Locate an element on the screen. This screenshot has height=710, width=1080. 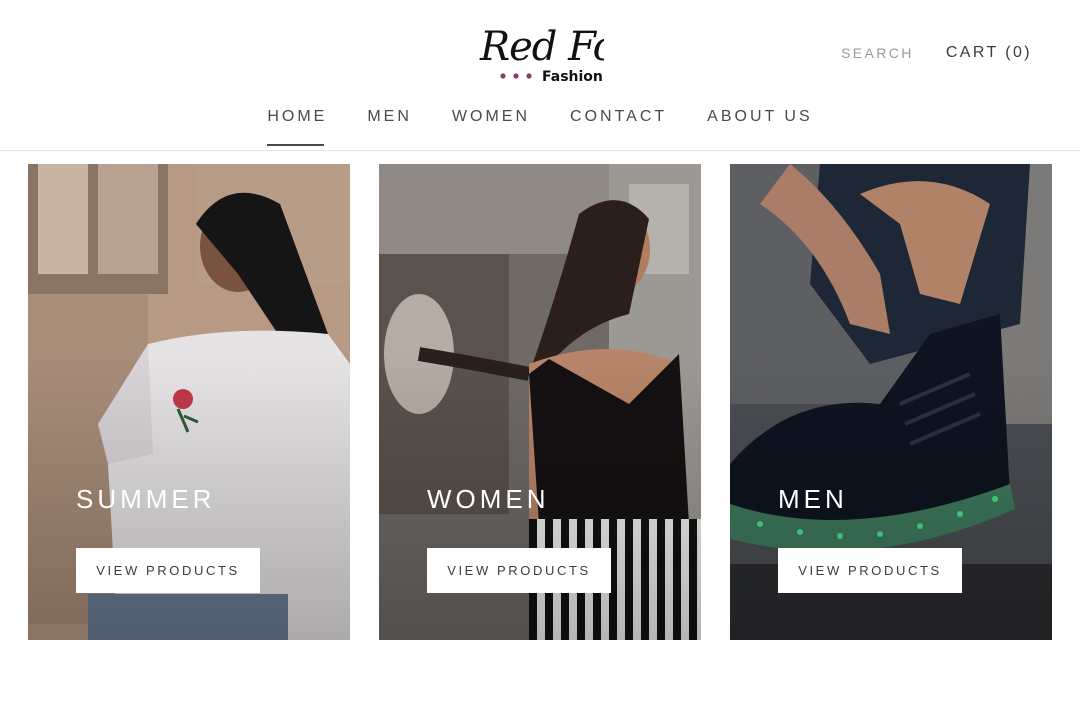
red-fox-logo-icon: Red Fox Fashion is located at coordinates (541, 54).